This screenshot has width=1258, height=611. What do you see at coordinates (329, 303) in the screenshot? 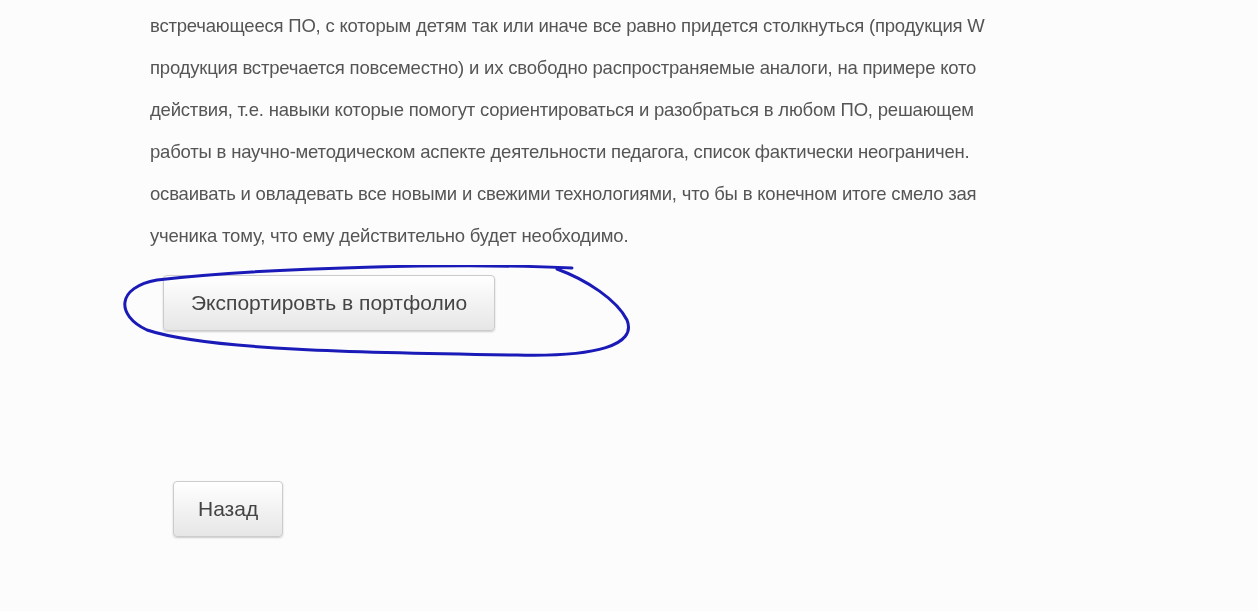
I see `export-button: Экспортировть в портфолио` at bounding box center [329, 303].